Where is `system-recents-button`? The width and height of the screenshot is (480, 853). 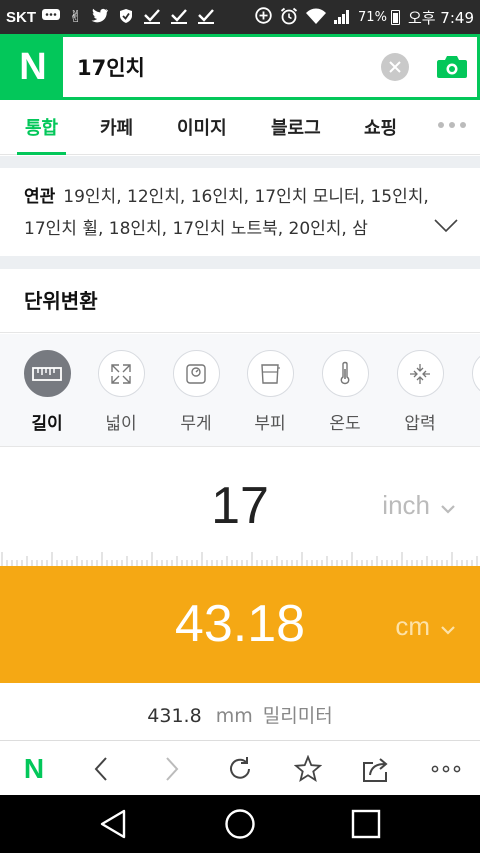
system-recents-button is located at coordinates (366, 824).